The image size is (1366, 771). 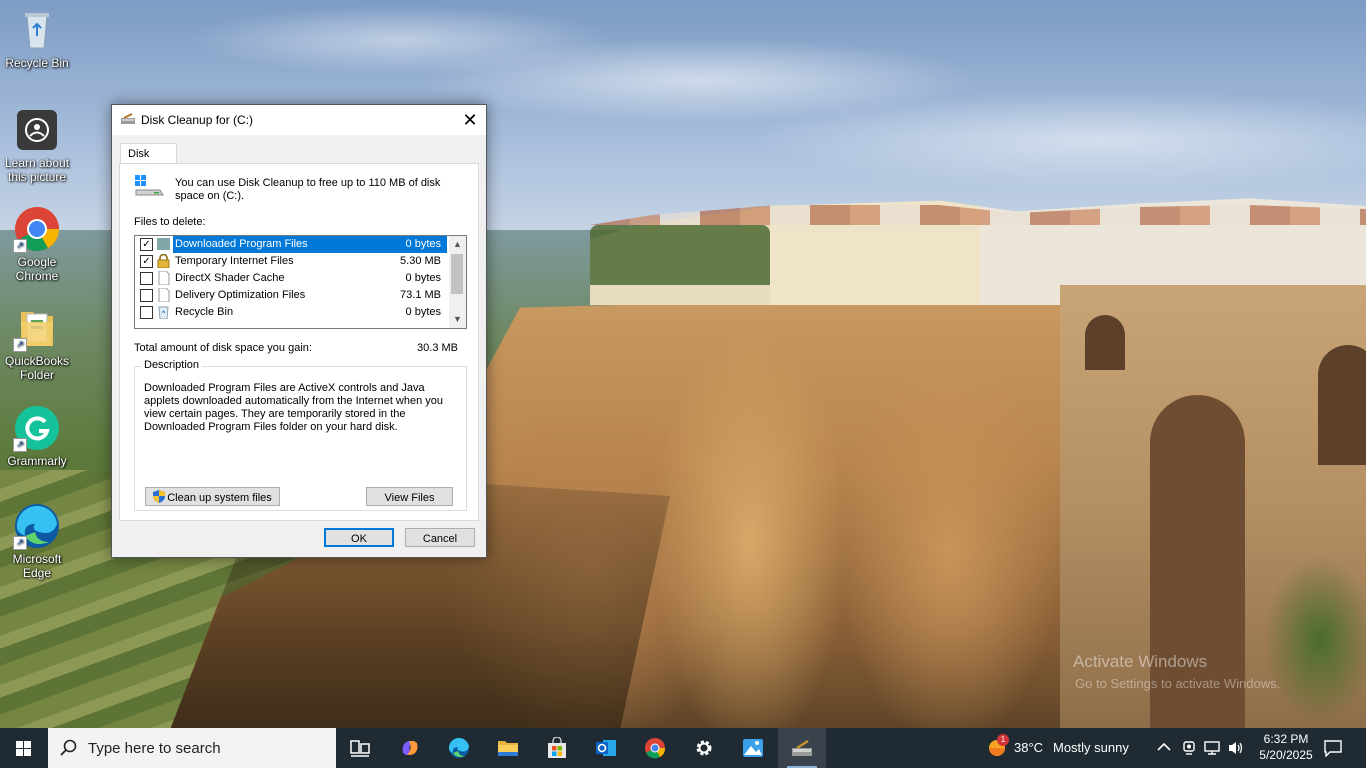 I want to click on network-icon, so click(x=1212, y=748).